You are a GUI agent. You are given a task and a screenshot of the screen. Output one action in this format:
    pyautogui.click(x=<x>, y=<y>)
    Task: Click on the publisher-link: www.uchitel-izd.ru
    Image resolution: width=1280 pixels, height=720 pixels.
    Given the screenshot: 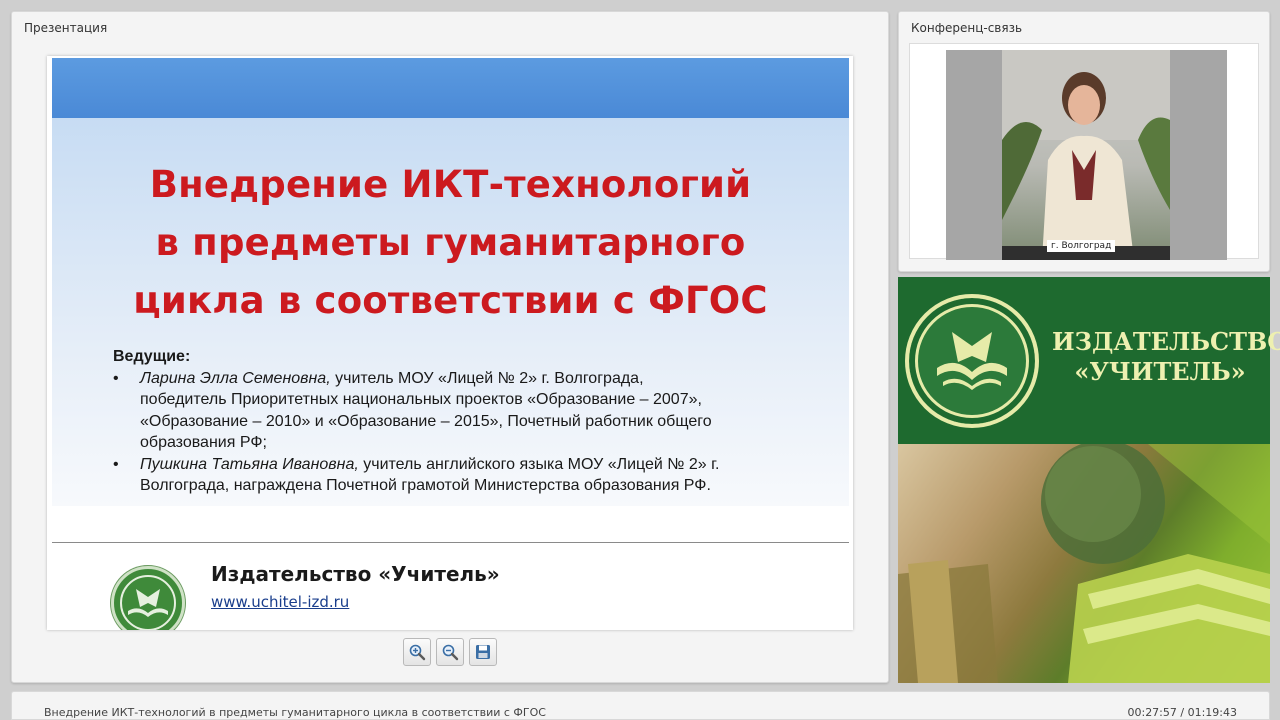 What is the action you would take?
    pyautogui.click(x=280, y=602)
    